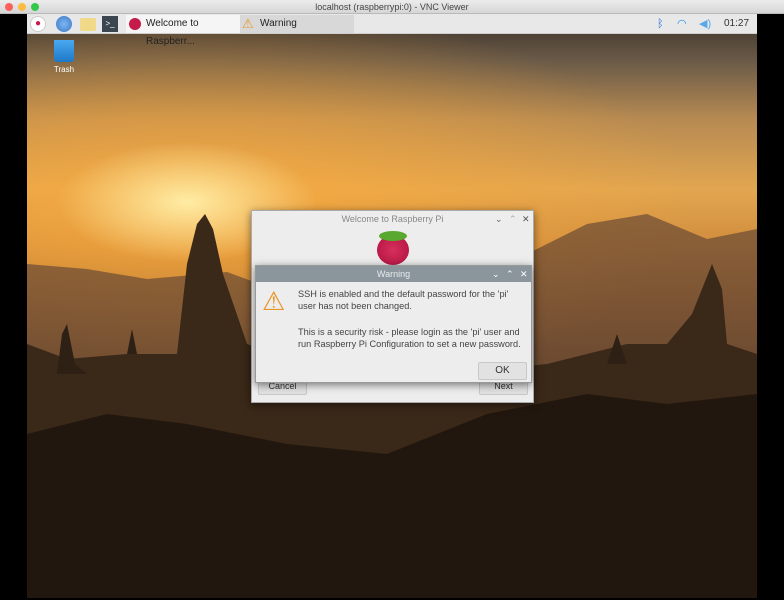  What do you see at coordinates (705, 24) in the screenshot?
I see `volume-icon: ◀)` at bounding box center [705, 24].